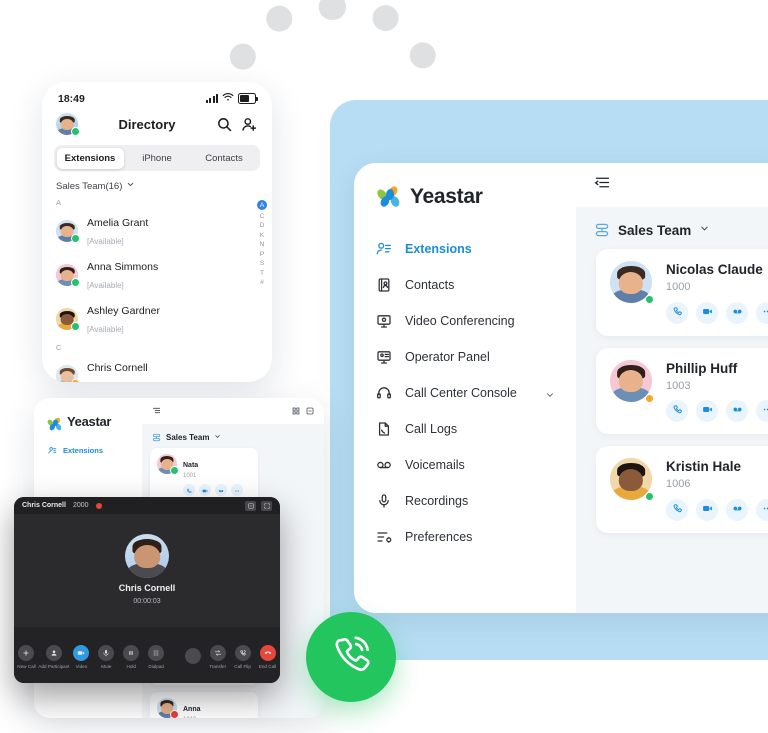  Describe the element at coordinates (157, 158) in the screenshot. I see `tab-iphone: iPhone` at that location.